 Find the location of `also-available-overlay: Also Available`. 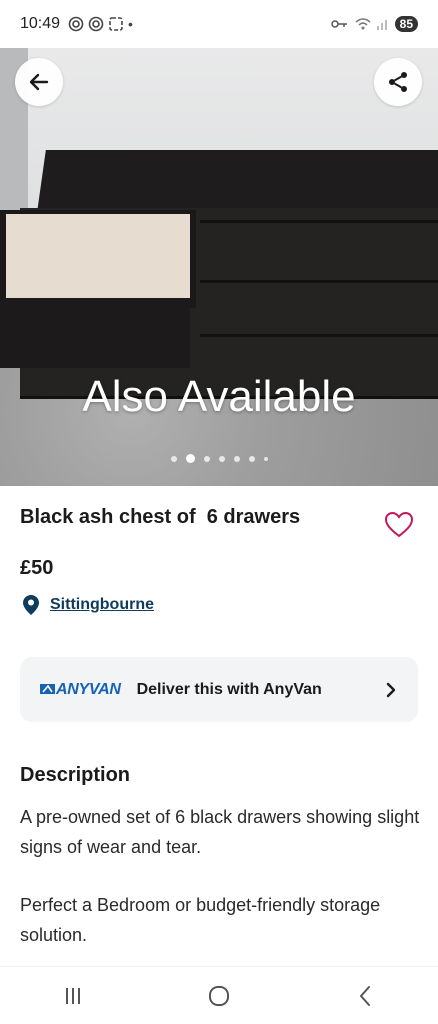

also-available-overlay: Also Available is located at coordinates (219, 396).